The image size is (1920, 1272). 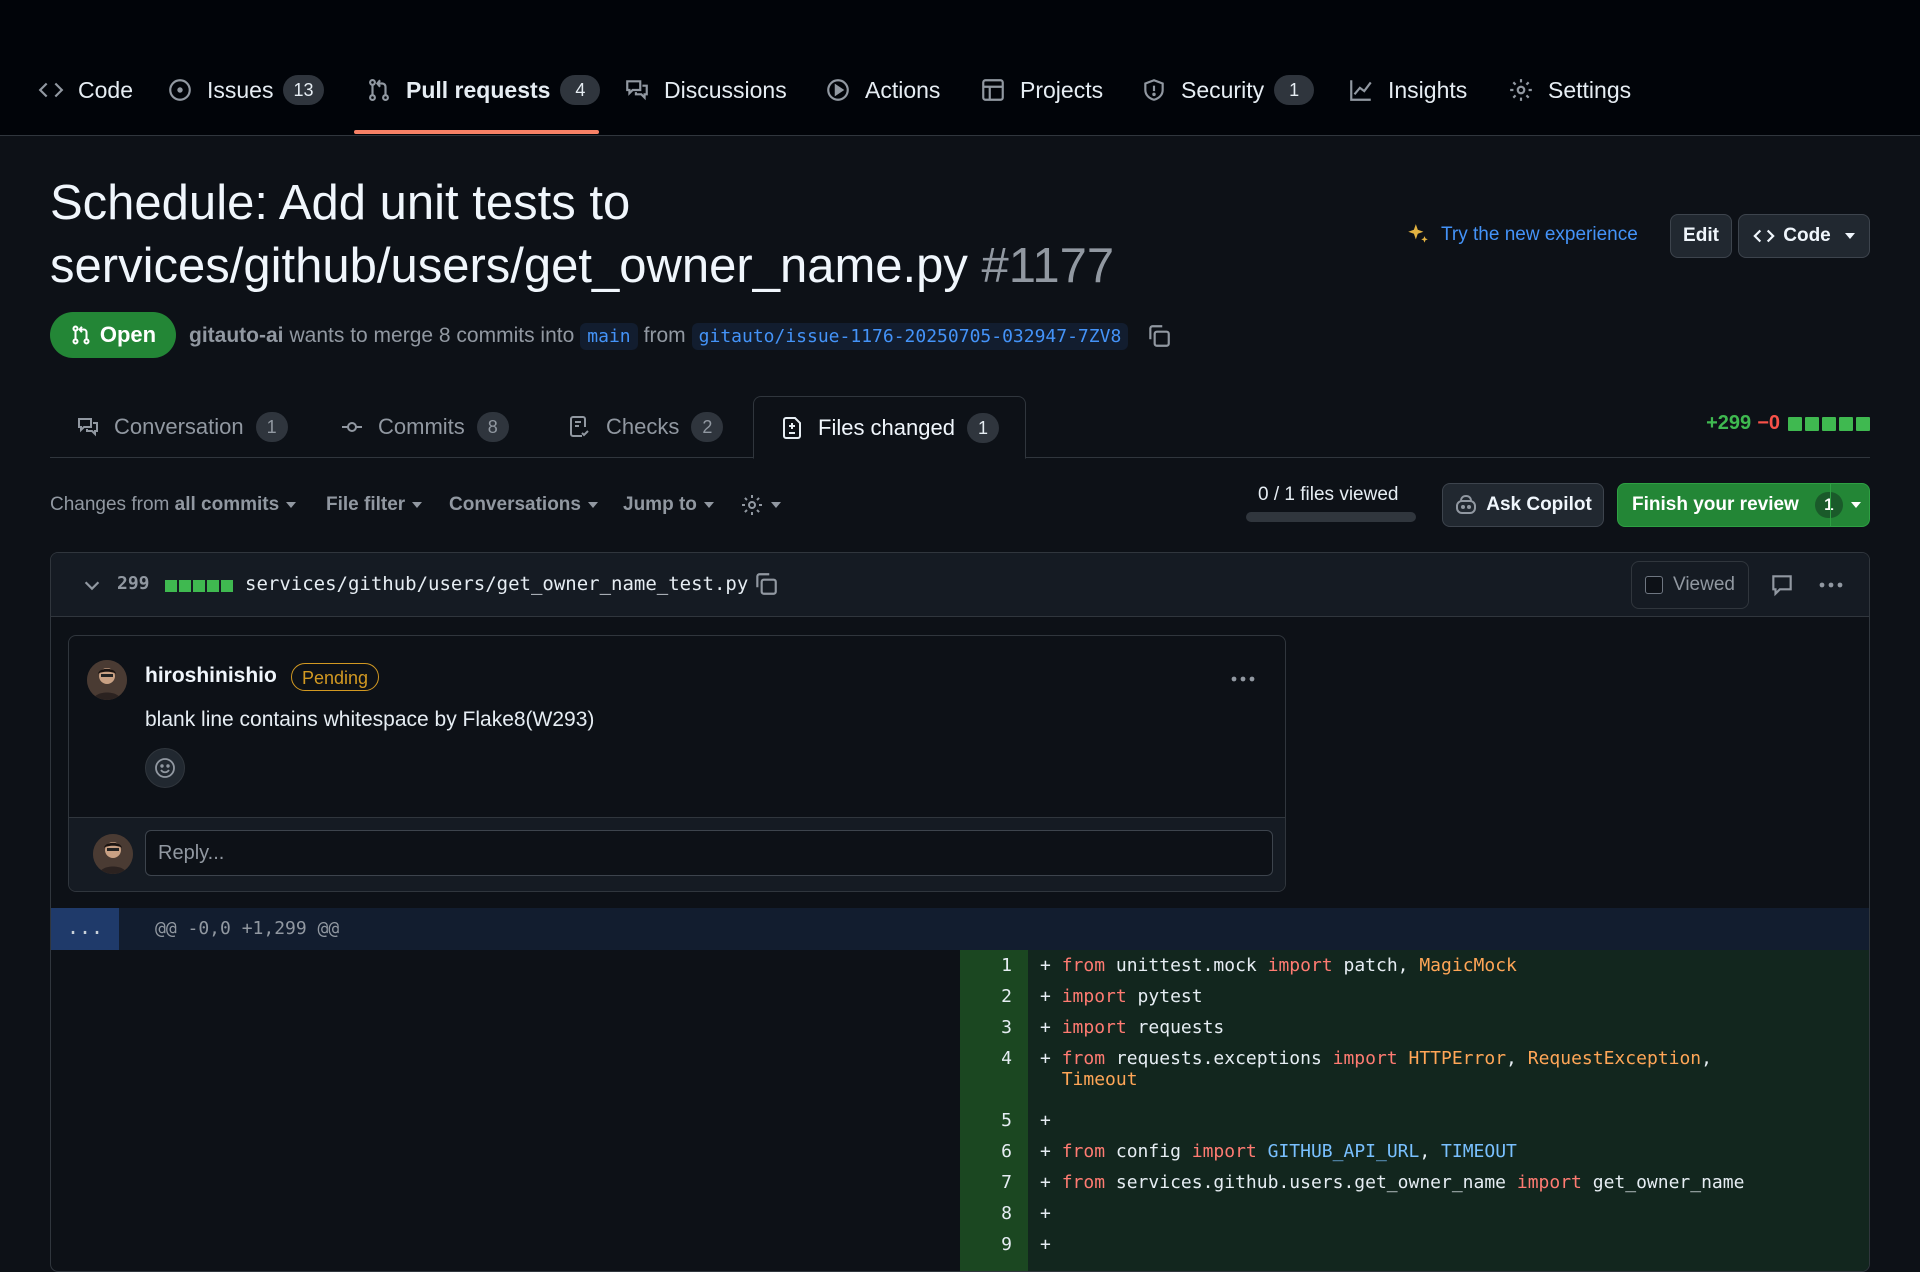 I want to click on comment-author: hiroshinishio, so click(x=211, y=676).